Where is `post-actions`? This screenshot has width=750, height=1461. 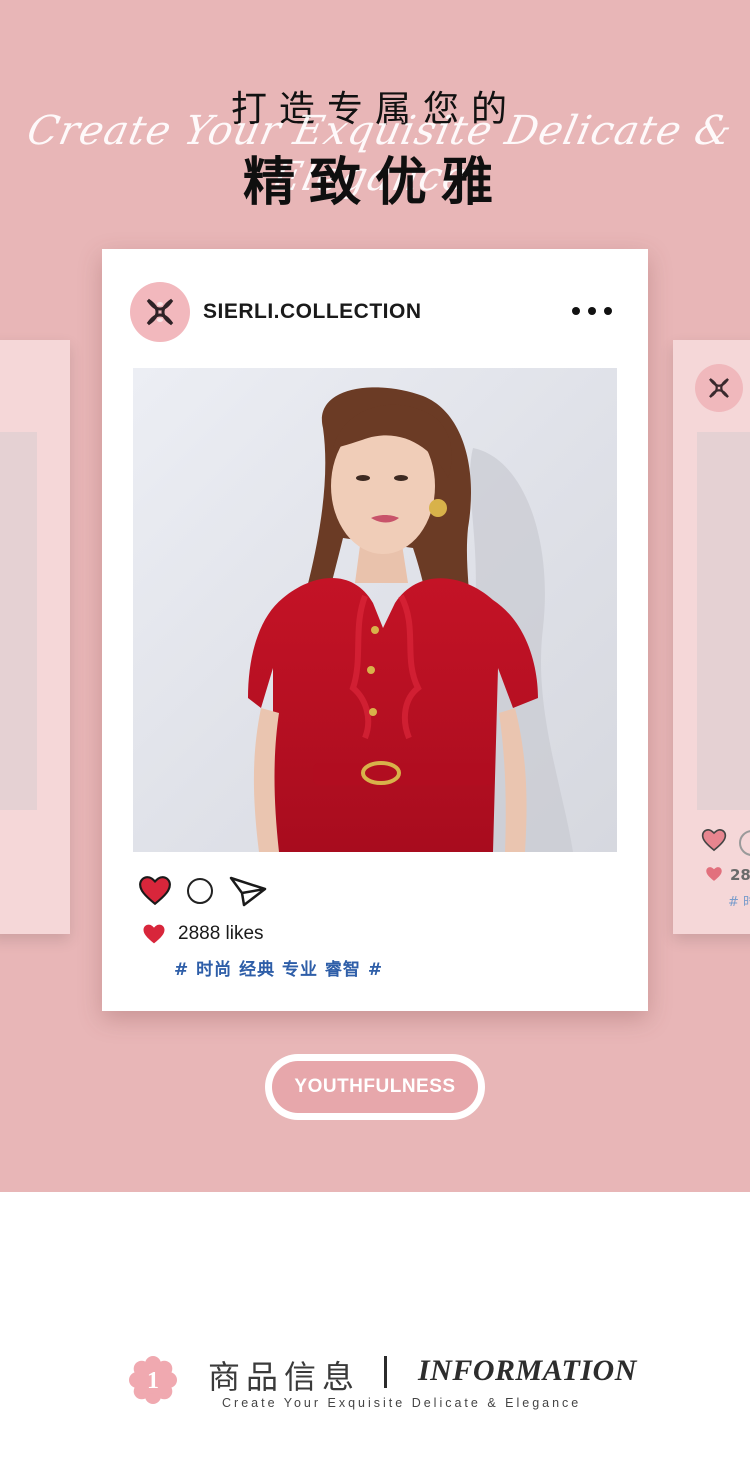
post-actions is located at coordinates (208, 893).